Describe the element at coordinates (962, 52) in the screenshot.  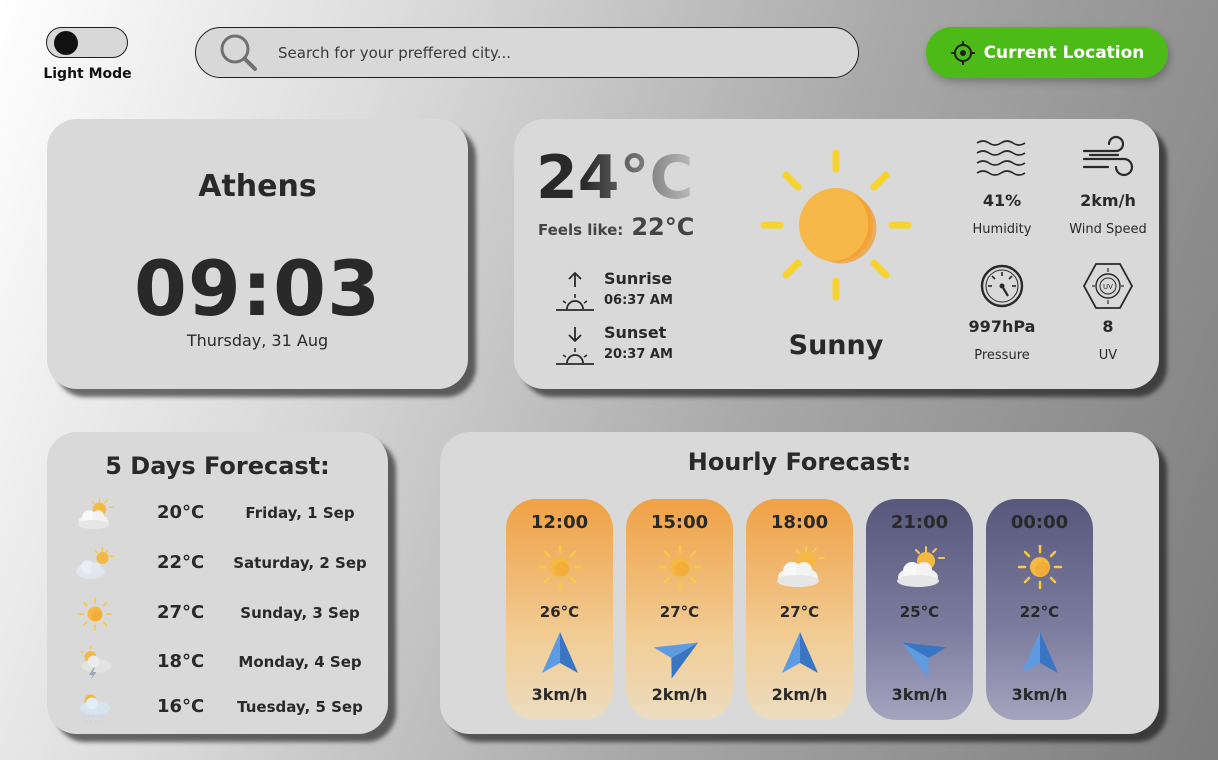
I see `location-target-icon` at that location.